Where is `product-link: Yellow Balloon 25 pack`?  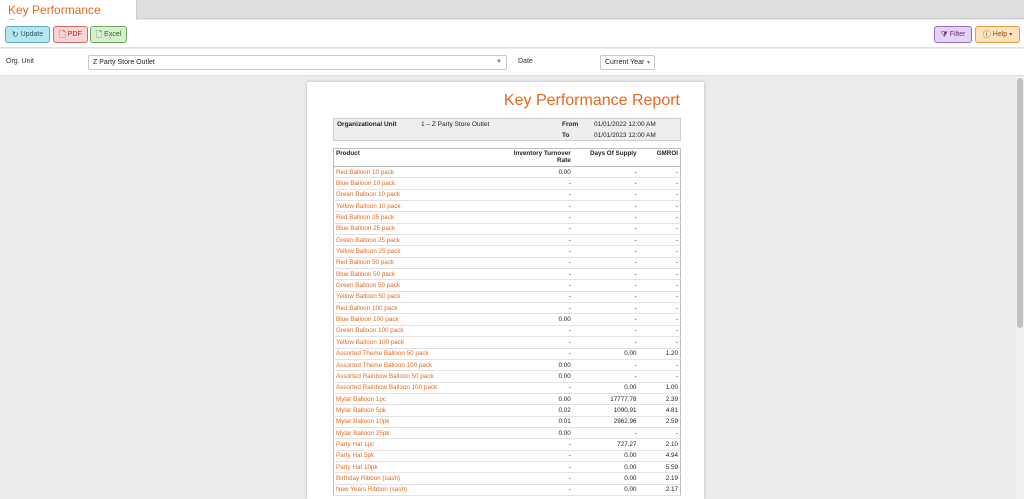 product-link: Yellow Balloon 25 pack is located at coordinates (418, 251).